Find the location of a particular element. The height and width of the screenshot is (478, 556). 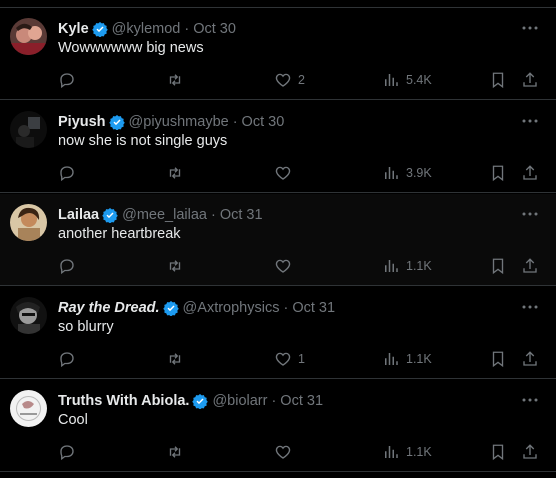

post-text: Cool is located at coordinates (73, 420).